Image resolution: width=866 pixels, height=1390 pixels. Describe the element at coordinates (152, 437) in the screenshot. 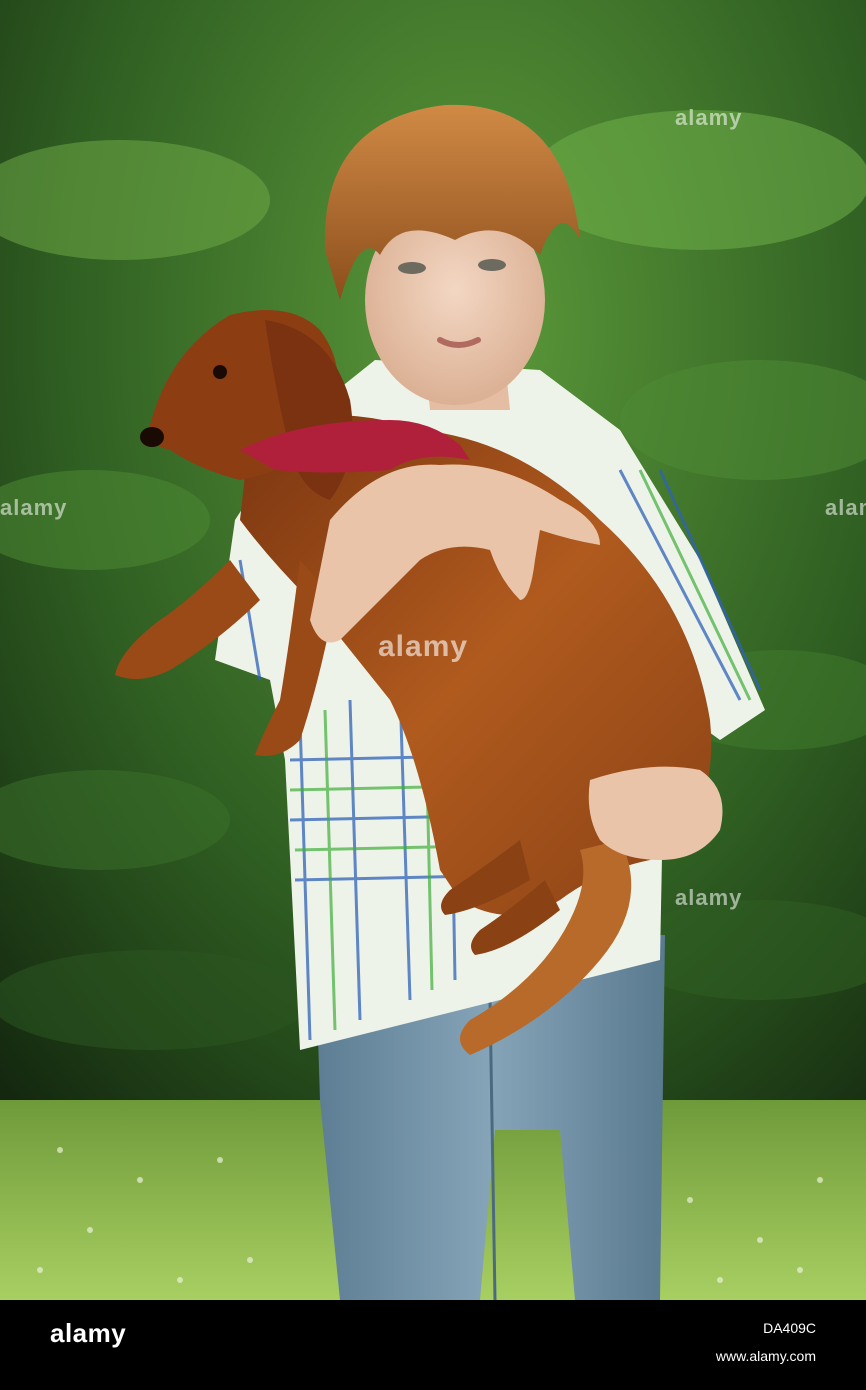

I see `dog-nose` at that location.